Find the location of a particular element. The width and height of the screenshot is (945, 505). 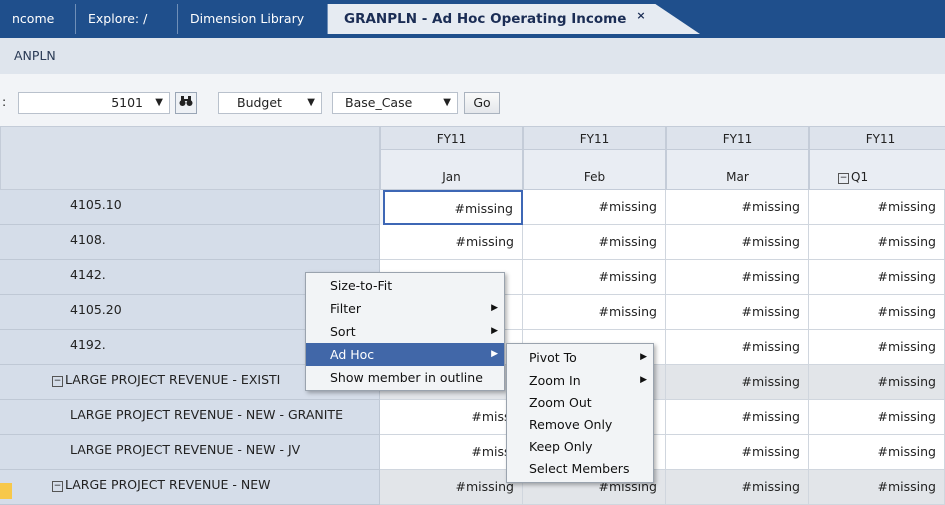

menu-item-remove-only: Remove Only is located at coordinates (580, 424).